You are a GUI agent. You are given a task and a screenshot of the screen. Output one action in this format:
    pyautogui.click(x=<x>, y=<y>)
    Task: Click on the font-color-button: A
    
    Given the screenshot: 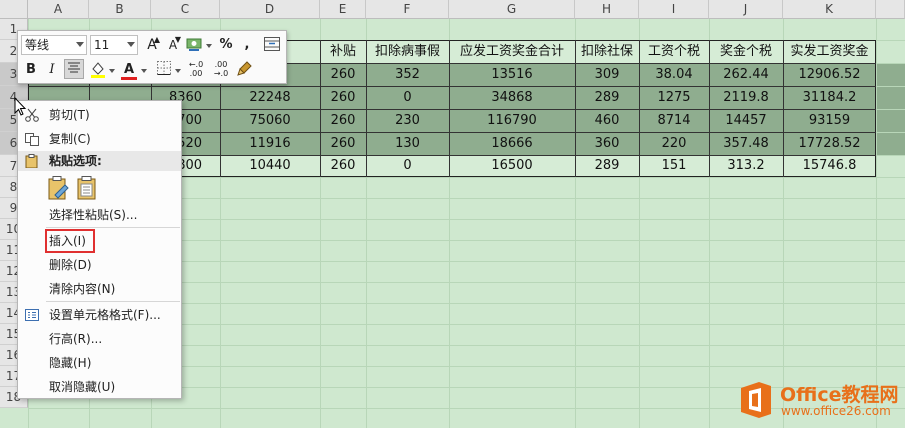 What is the action you would take?
    pyautogui.click(x=129, y=70)
    